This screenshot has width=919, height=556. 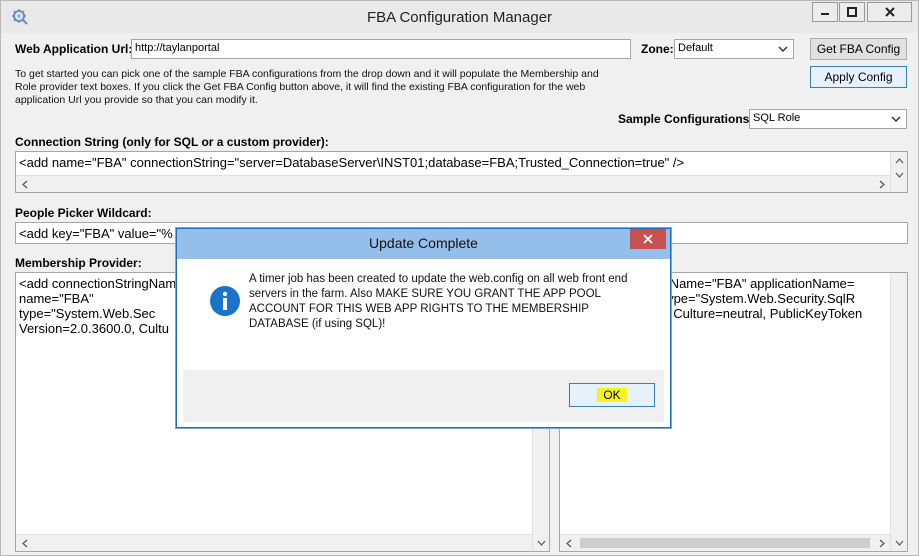 What do you see at coordinates (751, 283) in the screenshot?
I see `role-line: ringName="FBA" applicationName=` at bounding box center [751, 283].